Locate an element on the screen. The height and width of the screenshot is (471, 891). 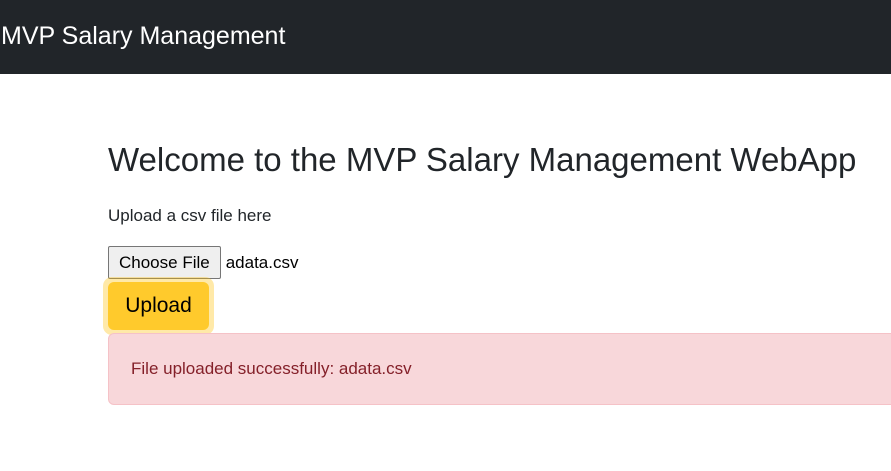
file-input: Choose File adata.csv is located at coordinates (203, 263).